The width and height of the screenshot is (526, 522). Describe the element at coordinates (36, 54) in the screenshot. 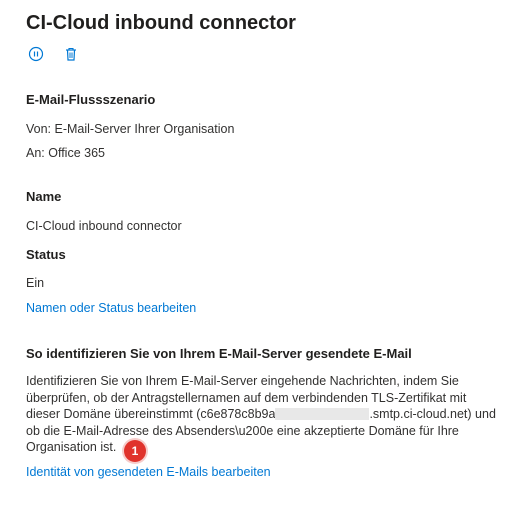

I see `pause-circle-icon` at that location.